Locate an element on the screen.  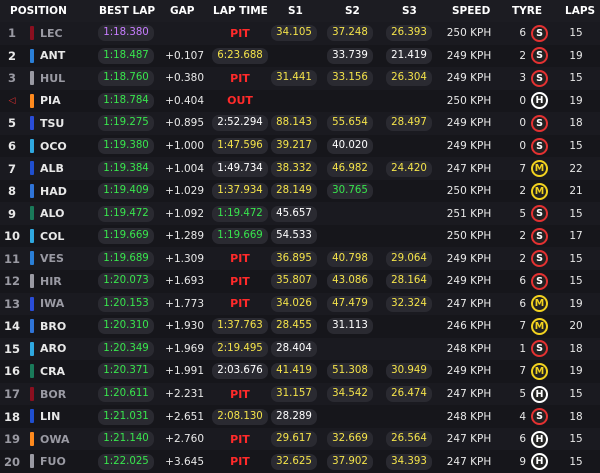
sector1-value: 41.419 is located at coordinates (294, 371).